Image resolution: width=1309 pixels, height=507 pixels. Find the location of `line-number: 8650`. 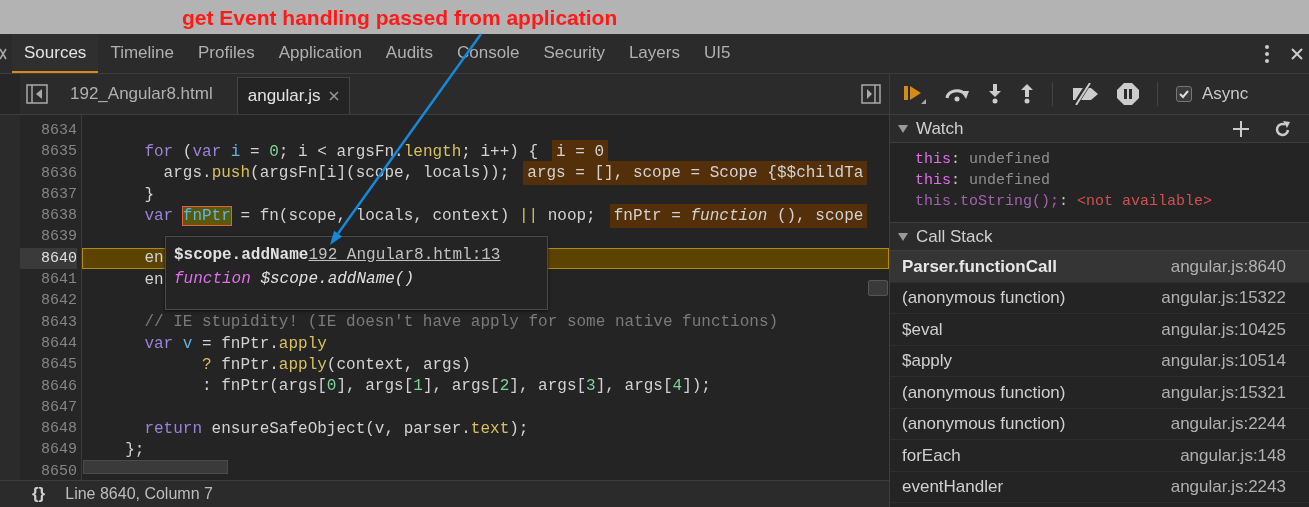

line-number: 8650 is located at coordinates (58, 470).